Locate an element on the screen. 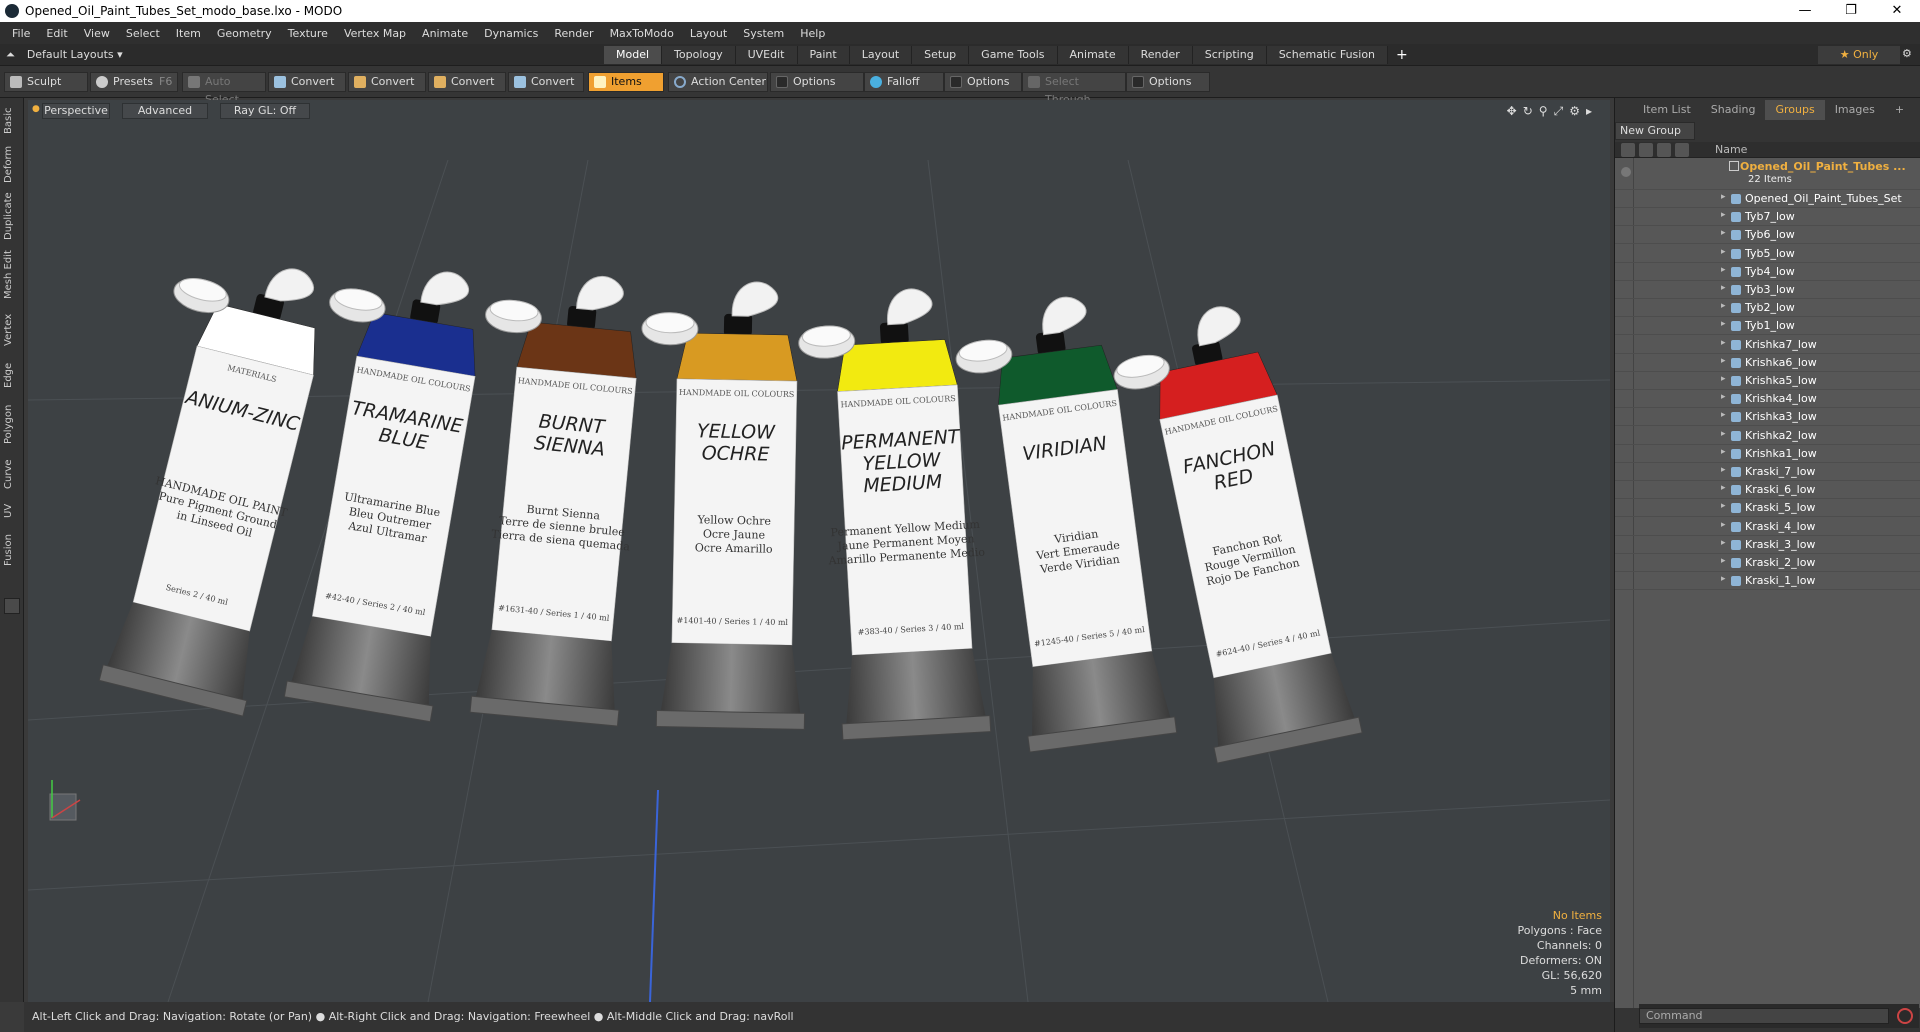 The width and height of the screenshot is (1920, 1032). rotate-icon: ↻ is located at coordinates (1528, 111).